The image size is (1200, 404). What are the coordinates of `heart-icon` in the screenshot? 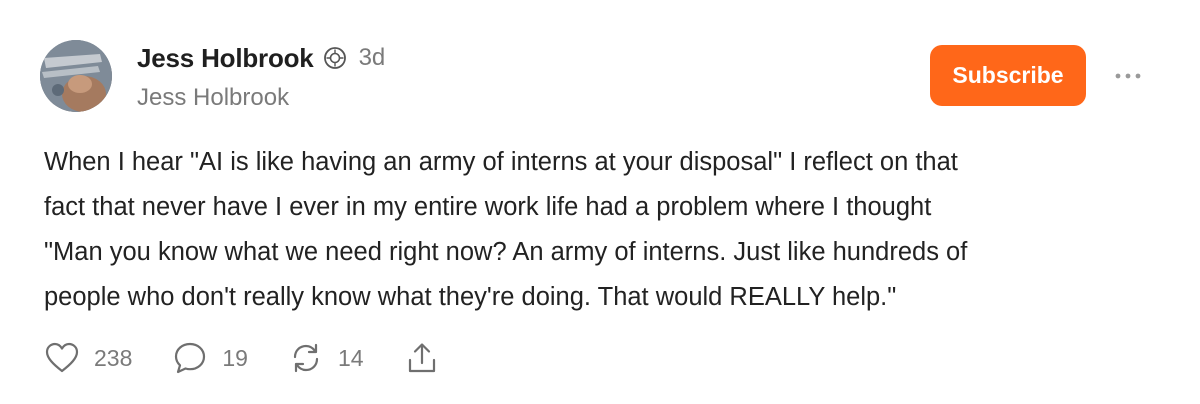 It's located at (62, 358).